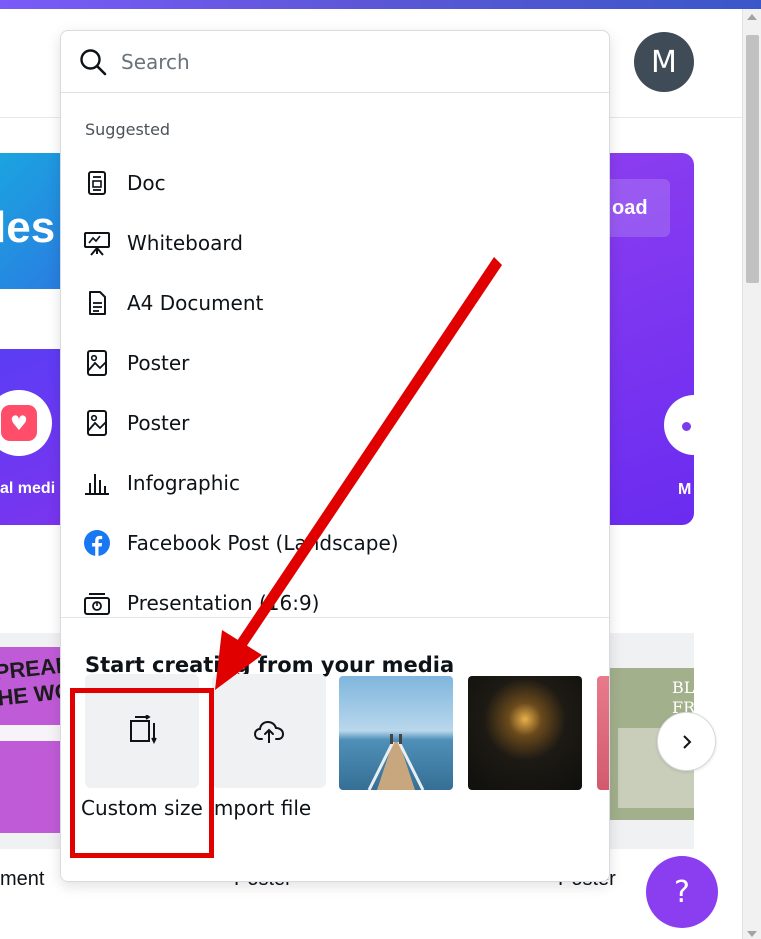 This screenshot has width=761, height=939. I want to click on document-icon, so click(97, 303).